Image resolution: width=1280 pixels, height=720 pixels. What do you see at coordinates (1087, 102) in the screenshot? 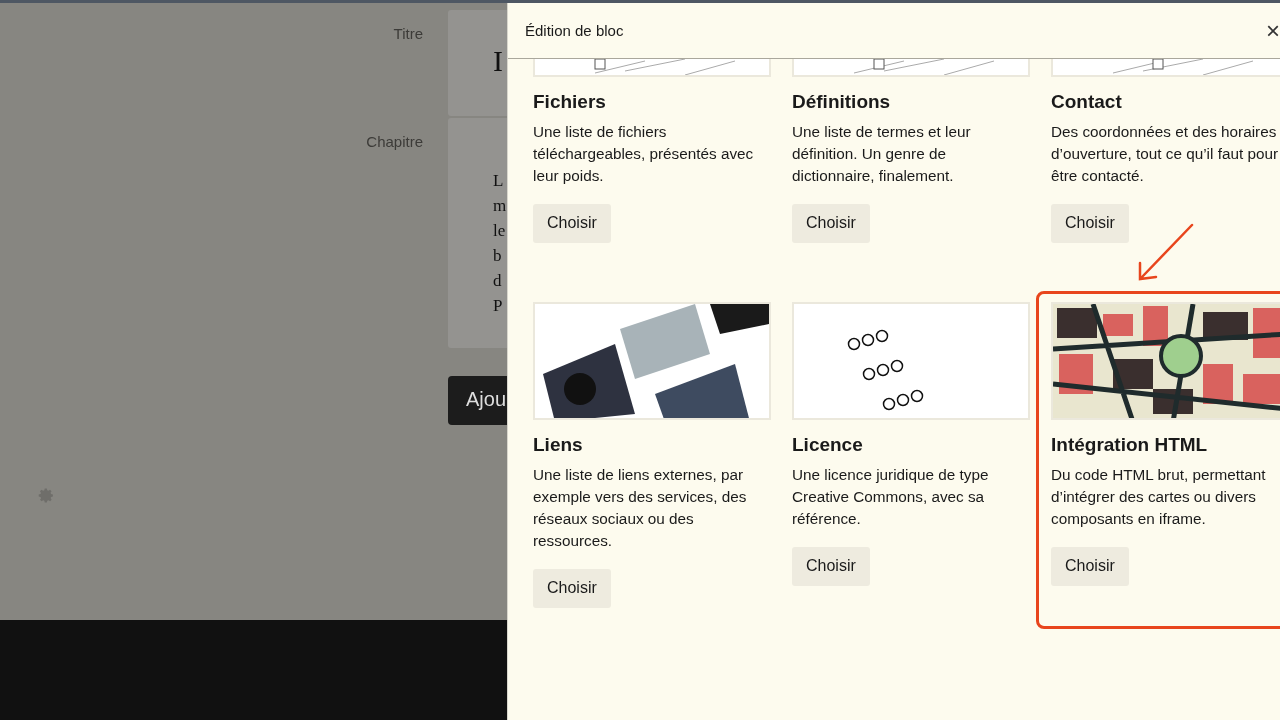
I see `block-title: Contact` at bounding box center [1087, 102].